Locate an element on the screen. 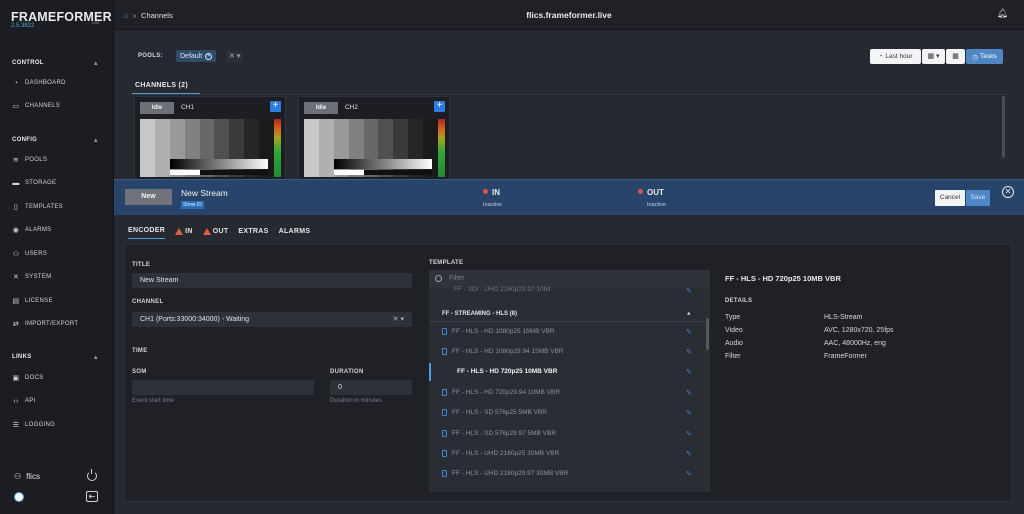 The width and height of the screenshot is (1024, 514). template-item-selected: FF - HLS - HD 720p25 10MB VBR is located at coordinates (507, 371).